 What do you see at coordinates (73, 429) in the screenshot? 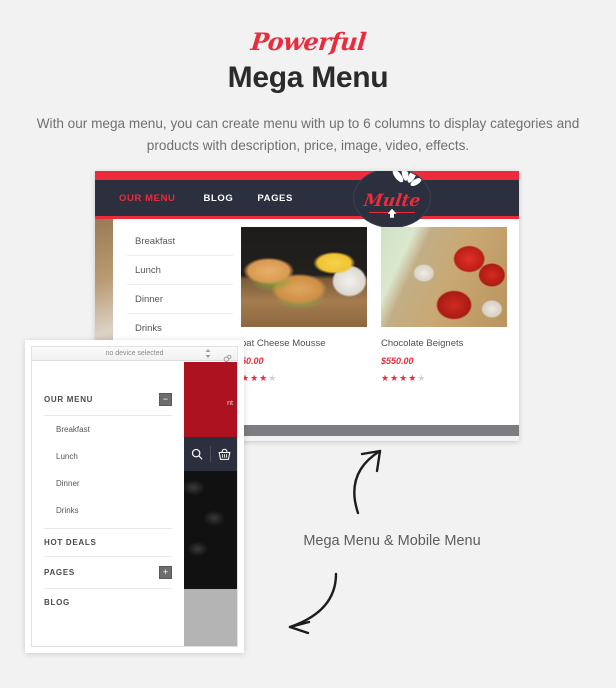
I see `mobile-submenu-label: Breakfast` at bounding box center [73, 429].